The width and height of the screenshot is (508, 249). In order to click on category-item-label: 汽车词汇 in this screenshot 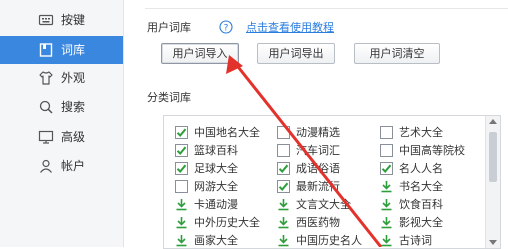, I will do `click(318, 150)`.